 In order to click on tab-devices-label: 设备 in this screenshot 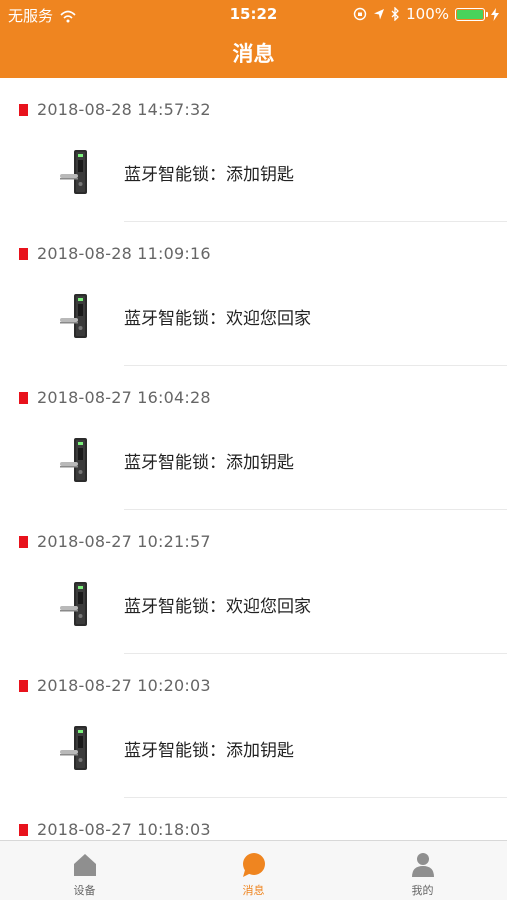, I will do `click(84, 890)`.